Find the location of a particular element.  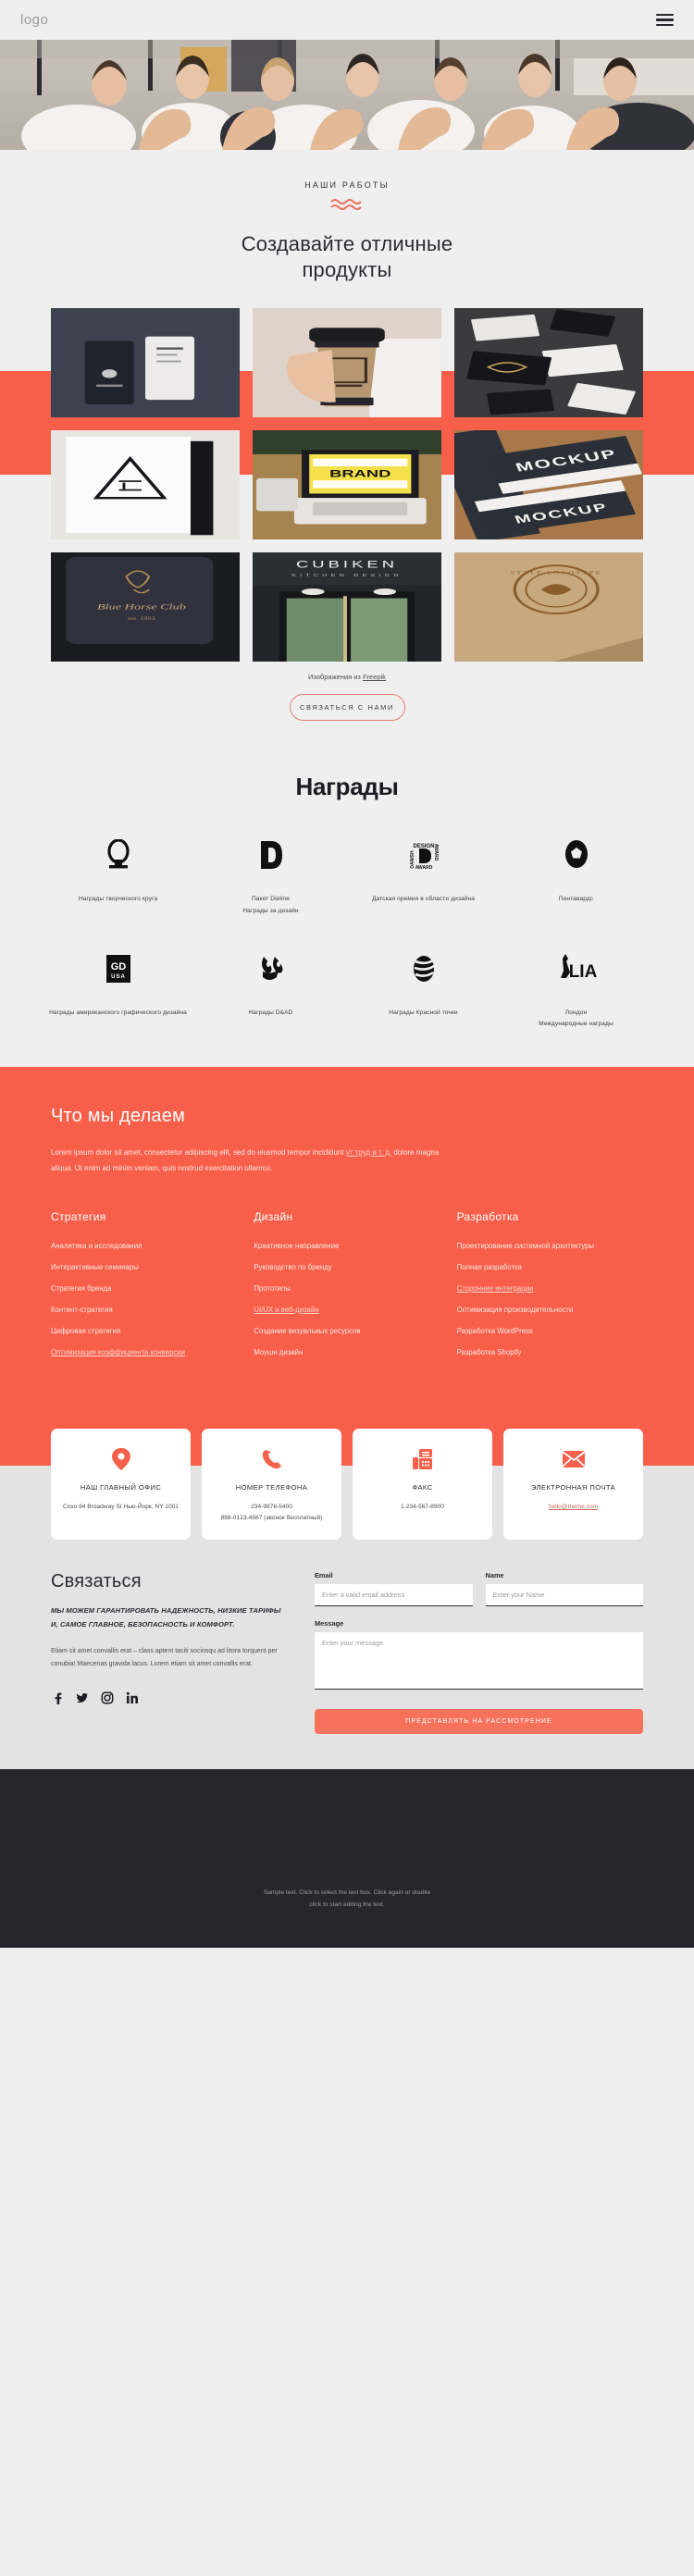

svg-text: Blue Horse Club is located at coordinates (141, 607).